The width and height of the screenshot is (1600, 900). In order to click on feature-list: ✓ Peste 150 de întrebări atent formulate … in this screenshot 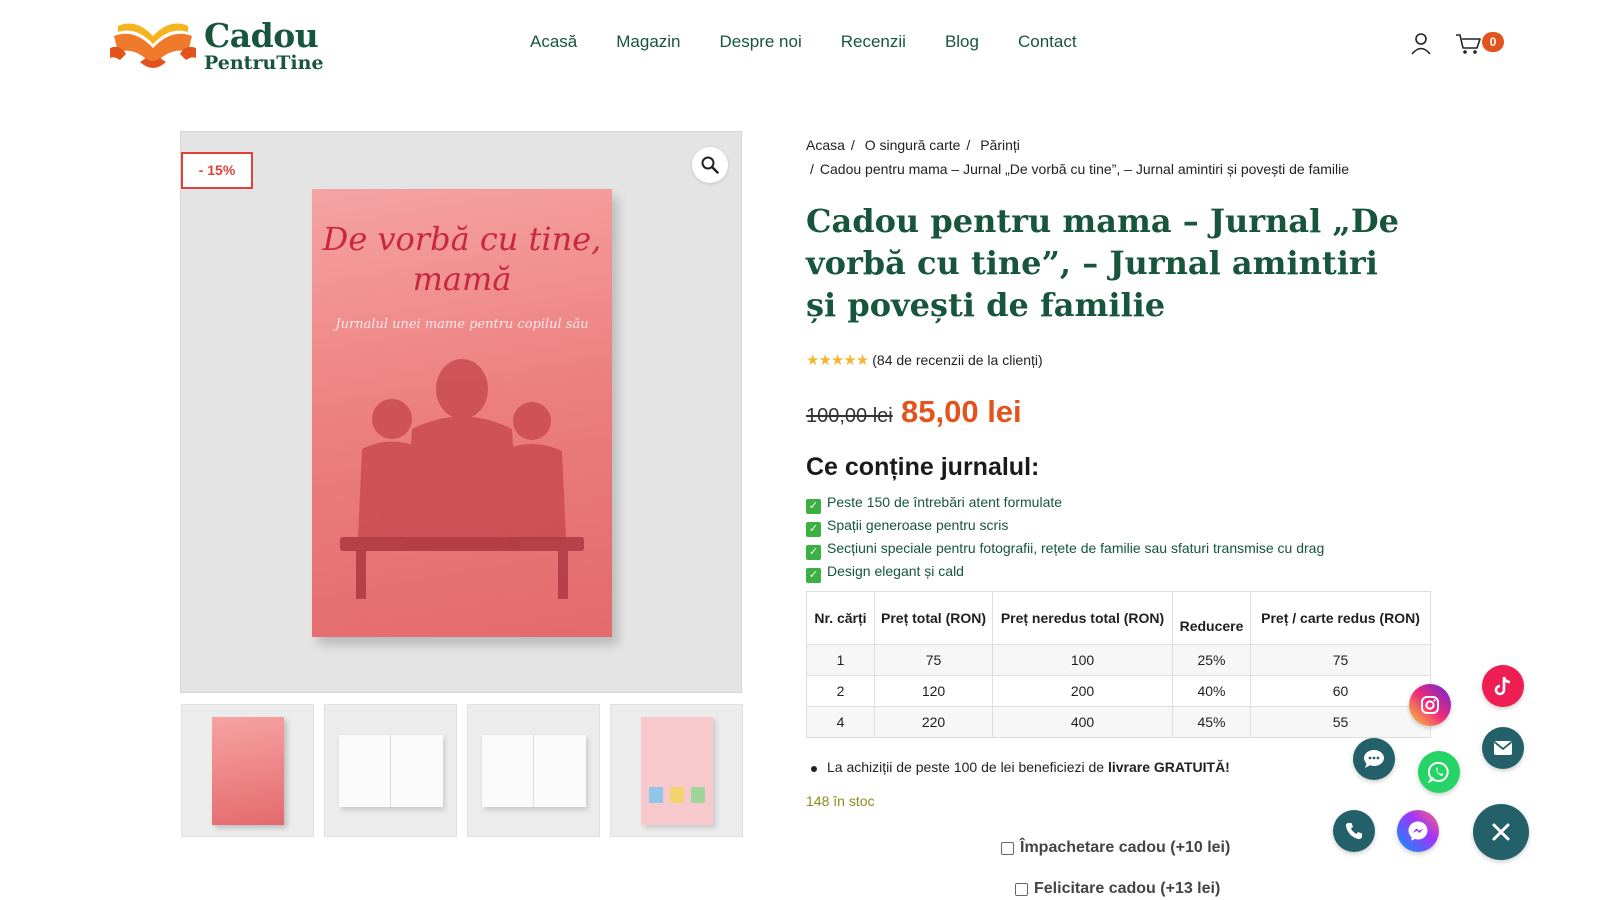, I will do `click(1065, 537)`.